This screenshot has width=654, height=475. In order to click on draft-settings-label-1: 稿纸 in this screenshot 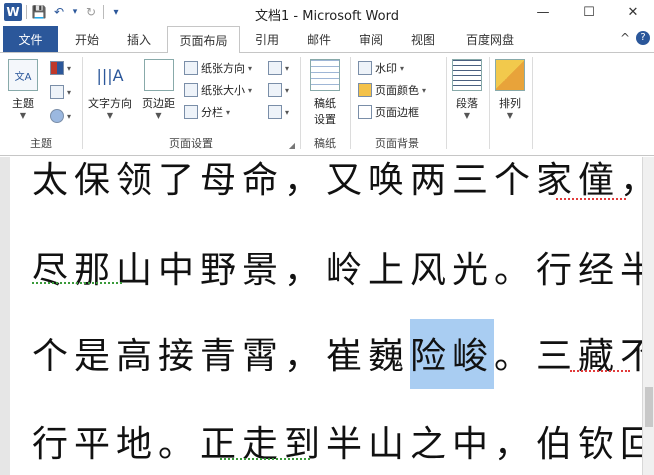, I will do `click(325, 103)`.